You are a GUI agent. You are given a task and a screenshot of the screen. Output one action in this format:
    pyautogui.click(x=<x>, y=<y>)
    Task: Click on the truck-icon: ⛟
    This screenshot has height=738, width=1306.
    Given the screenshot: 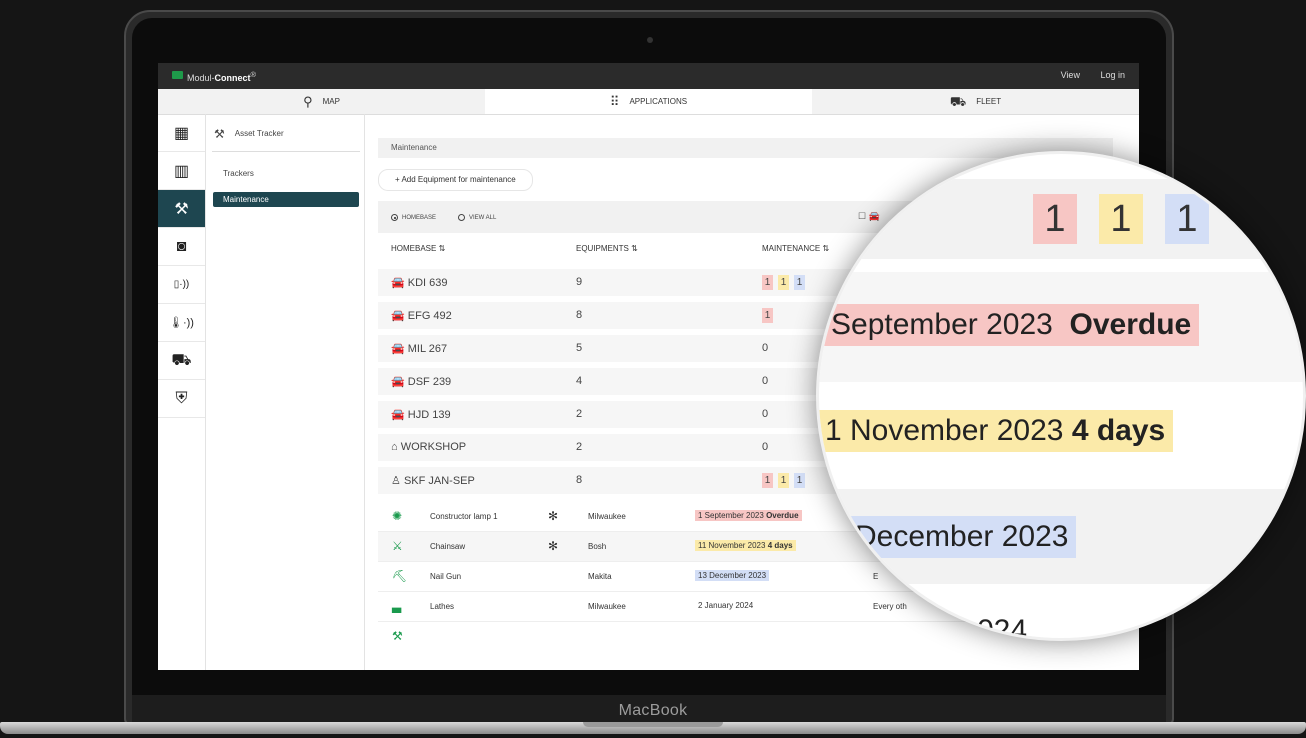 What is the action you would take?
    pyautogui.click(x=181, y=360)
    